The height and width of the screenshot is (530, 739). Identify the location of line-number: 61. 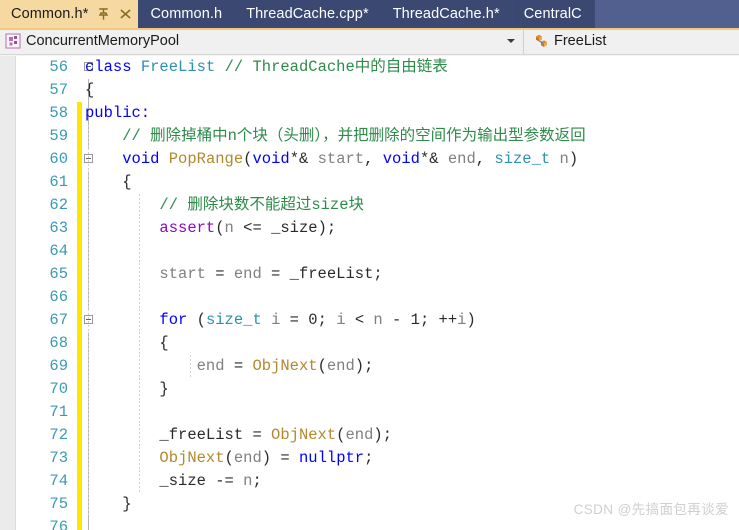
(58, 182).